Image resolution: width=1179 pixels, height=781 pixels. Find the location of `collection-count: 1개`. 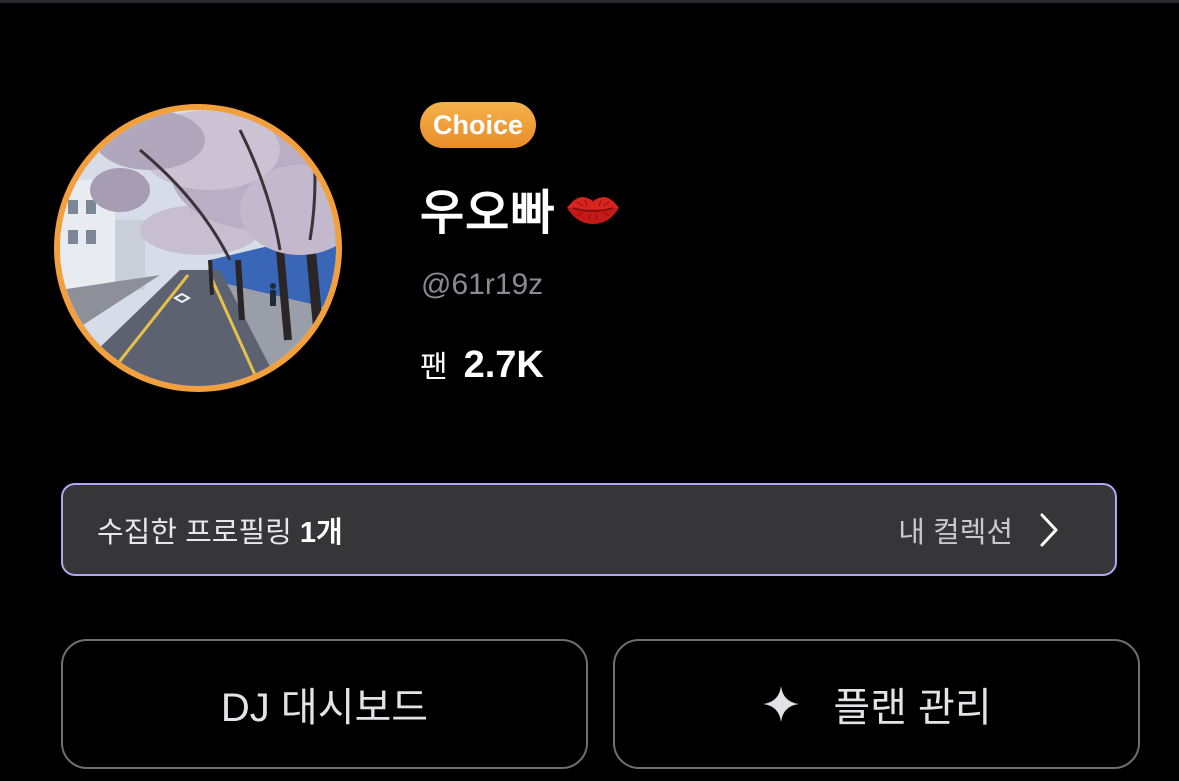

collection-count: 1개 is located at coordinates (321, 532).